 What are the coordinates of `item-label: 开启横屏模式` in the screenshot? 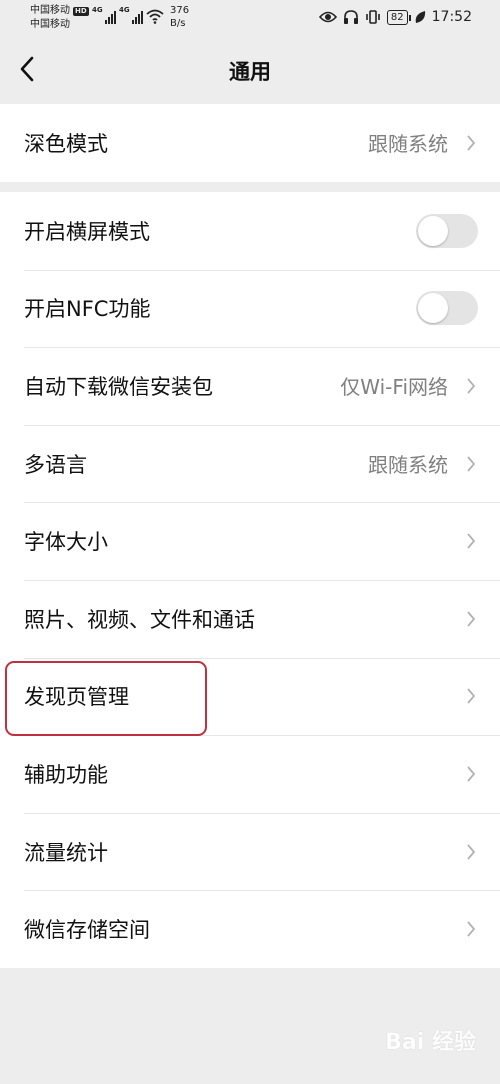 It's located at (87, 231).